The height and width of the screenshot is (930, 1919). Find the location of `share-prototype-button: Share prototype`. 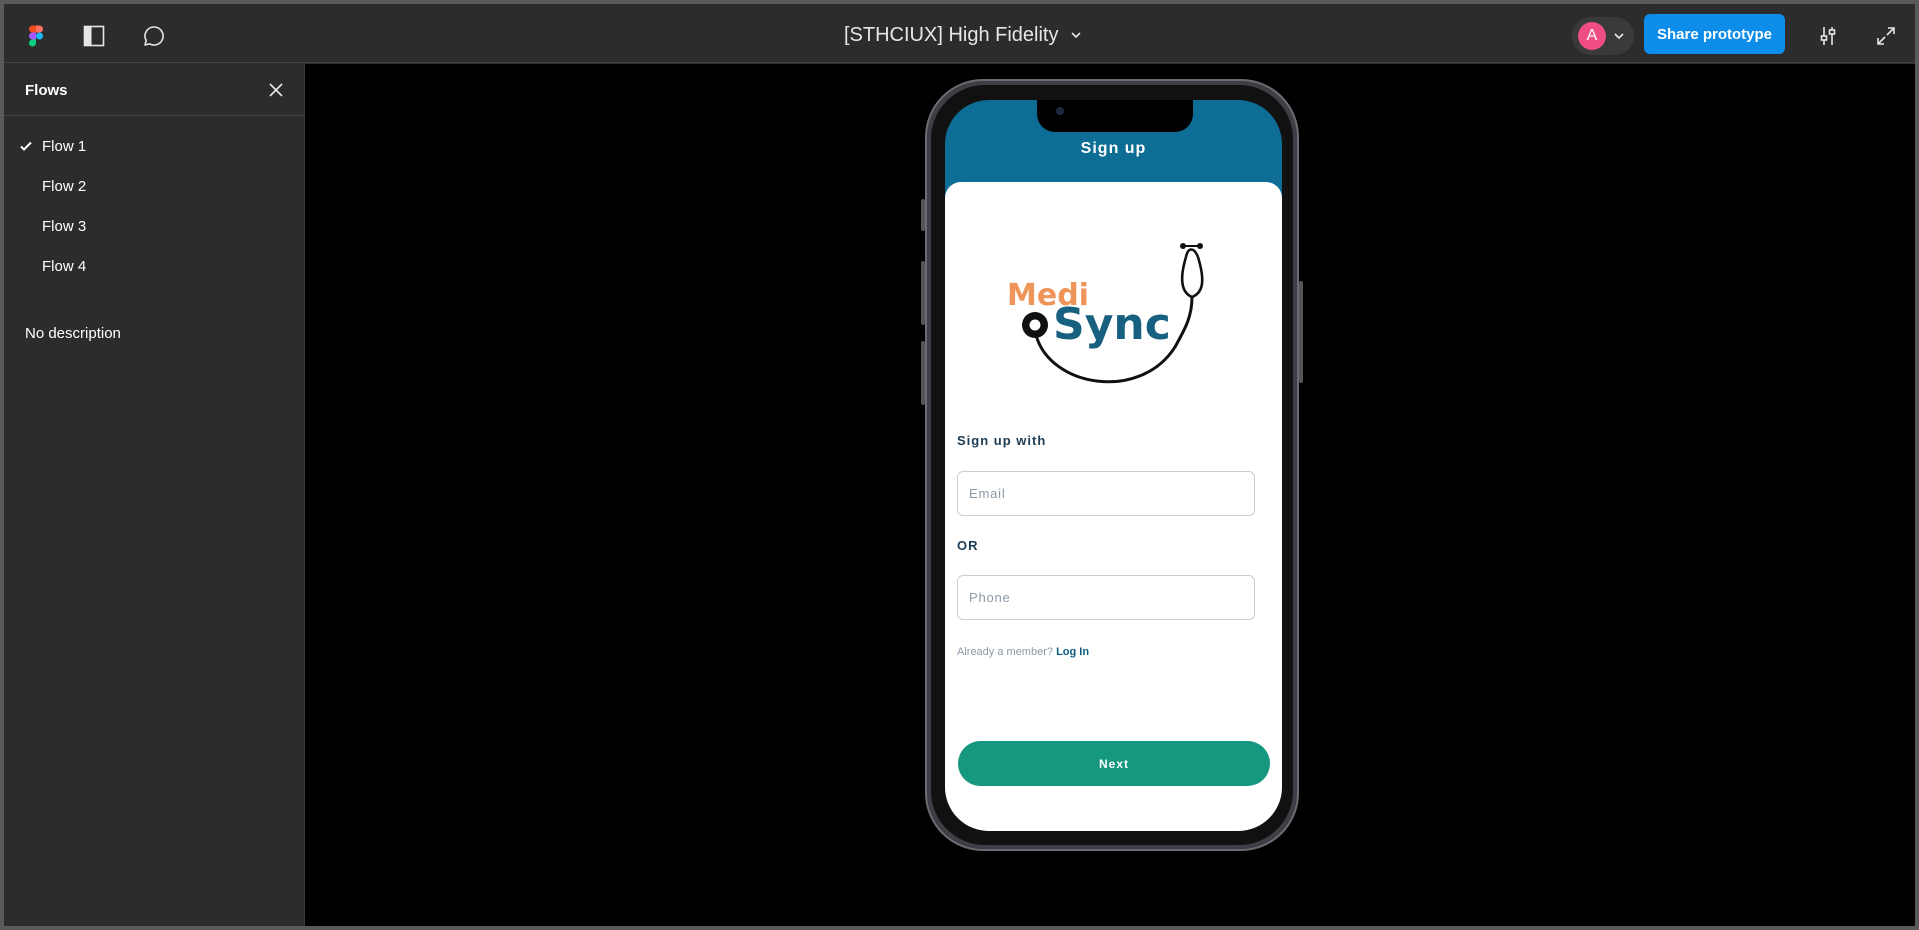

share-prototype-button: Share prototype is located at coordinates (1714, 34).